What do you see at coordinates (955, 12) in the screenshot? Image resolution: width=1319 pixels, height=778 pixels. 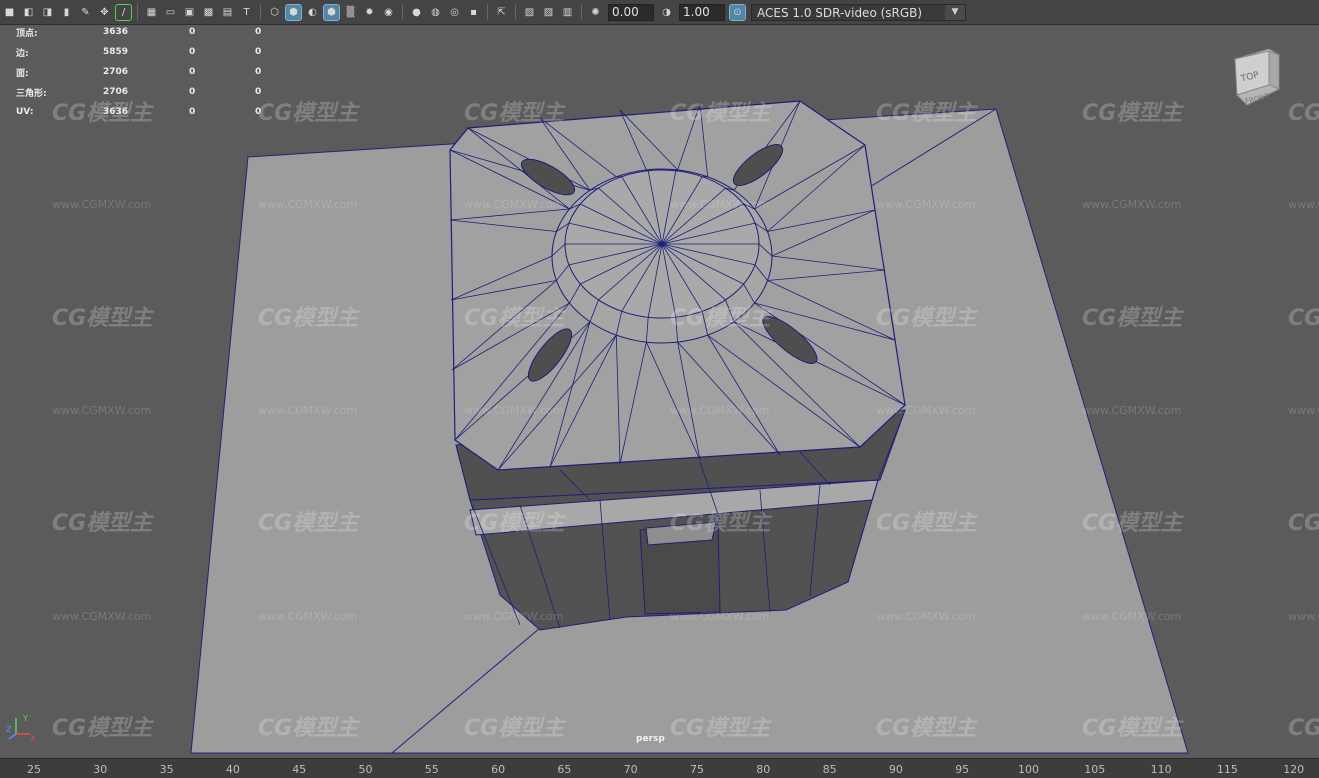 I see `chevron-down-icon: ▼` at bounding box center [955, 12].